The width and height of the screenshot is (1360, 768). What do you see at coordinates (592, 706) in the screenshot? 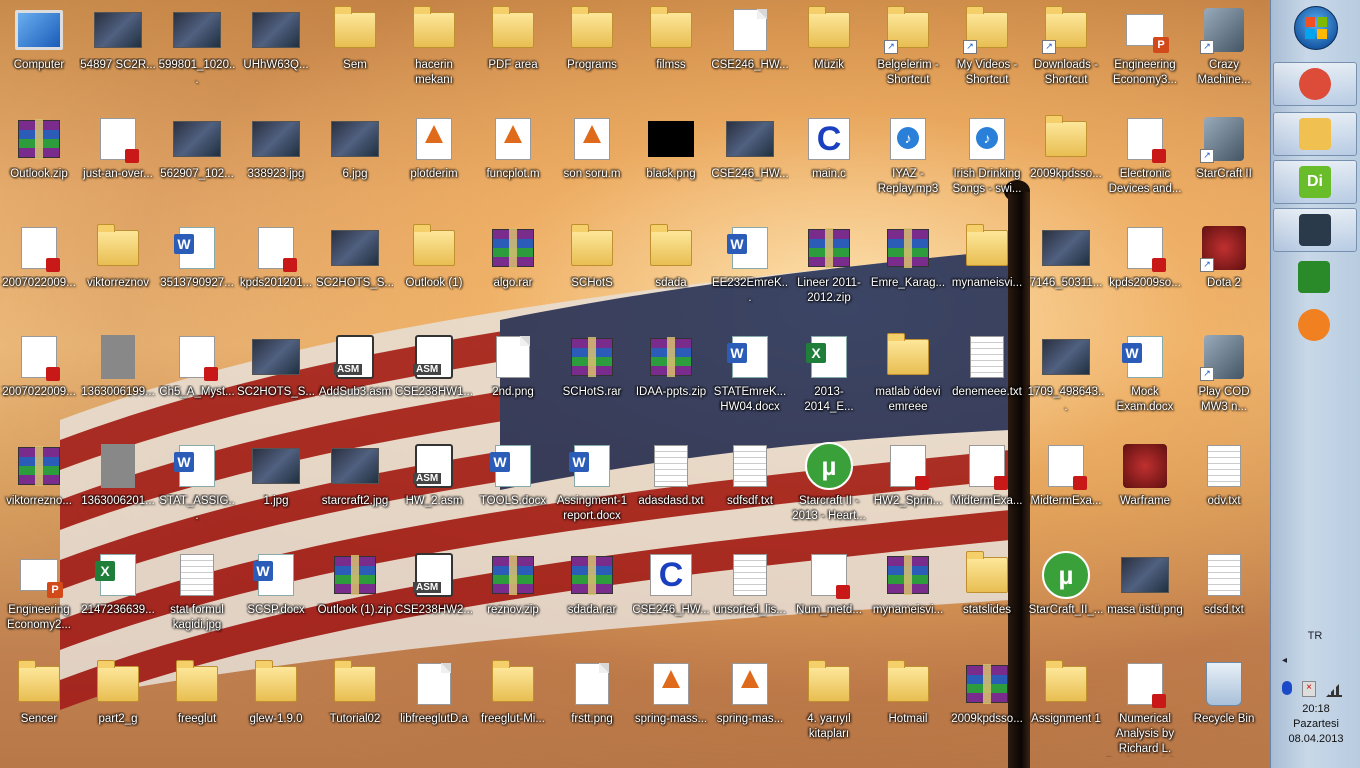
I see `desktop-icon: frstt.png` at bounding box center [592, 706].